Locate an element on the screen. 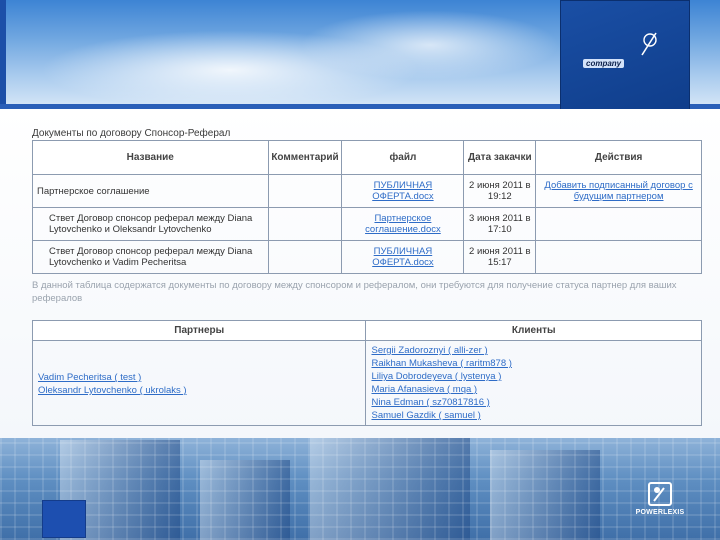 This screenshot has width=720, height=540. partner-link: Vadim Pecheritsa ( test ) is located at coordinates (199, 377).